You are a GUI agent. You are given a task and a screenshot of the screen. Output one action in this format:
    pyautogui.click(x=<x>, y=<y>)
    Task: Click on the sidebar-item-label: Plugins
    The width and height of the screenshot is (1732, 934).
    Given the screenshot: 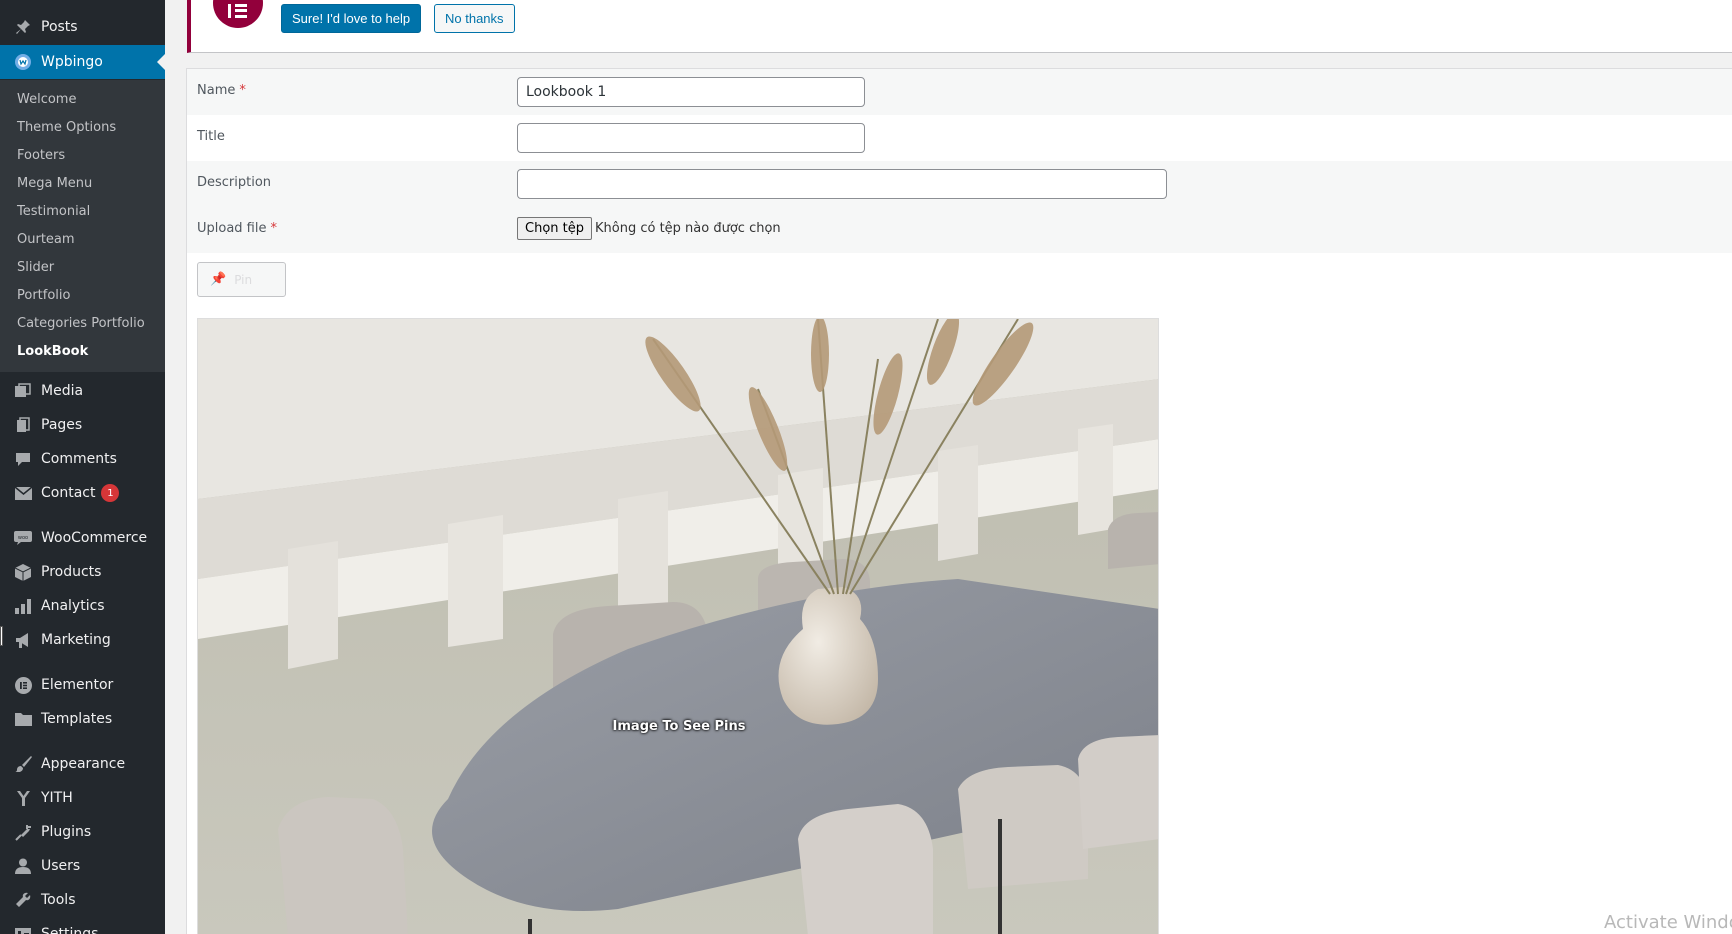 What is the action you would take?
    pyautogui.click(x=66, y=832)
    